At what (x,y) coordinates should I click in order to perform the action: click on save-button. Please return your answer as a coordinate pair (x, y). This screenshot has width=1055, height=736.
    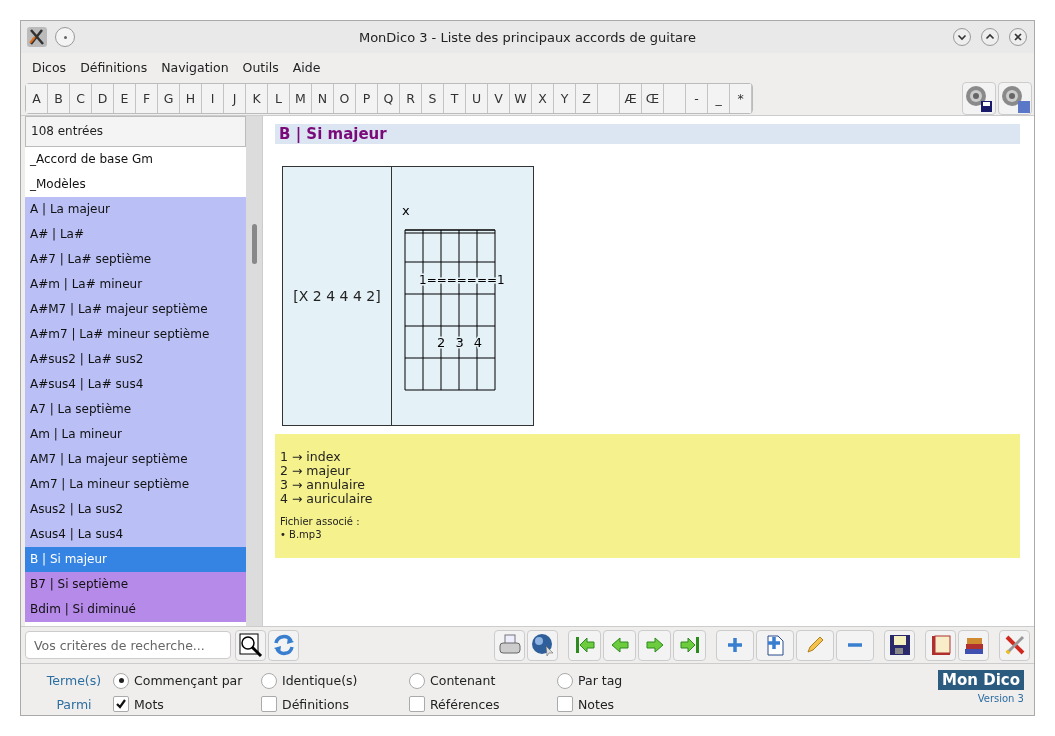
    Looking at the image, I should click on (899, 645).